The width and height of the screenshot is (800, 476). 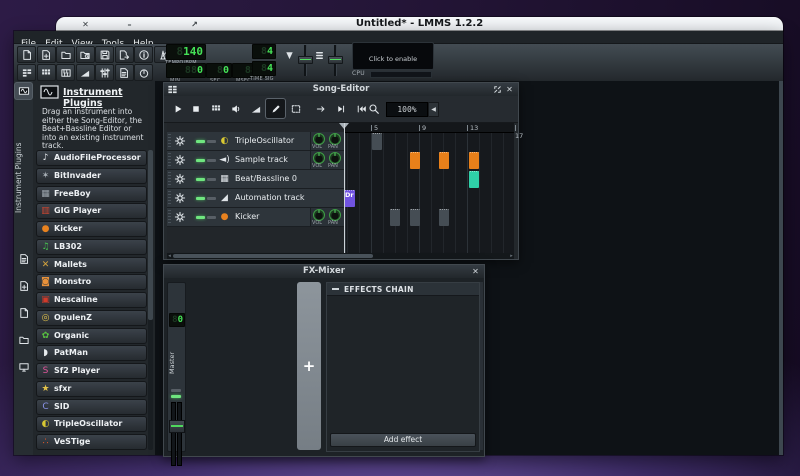 I want to click on timeline-ruler: 5 9 13 17, so click(x=433, y=131).